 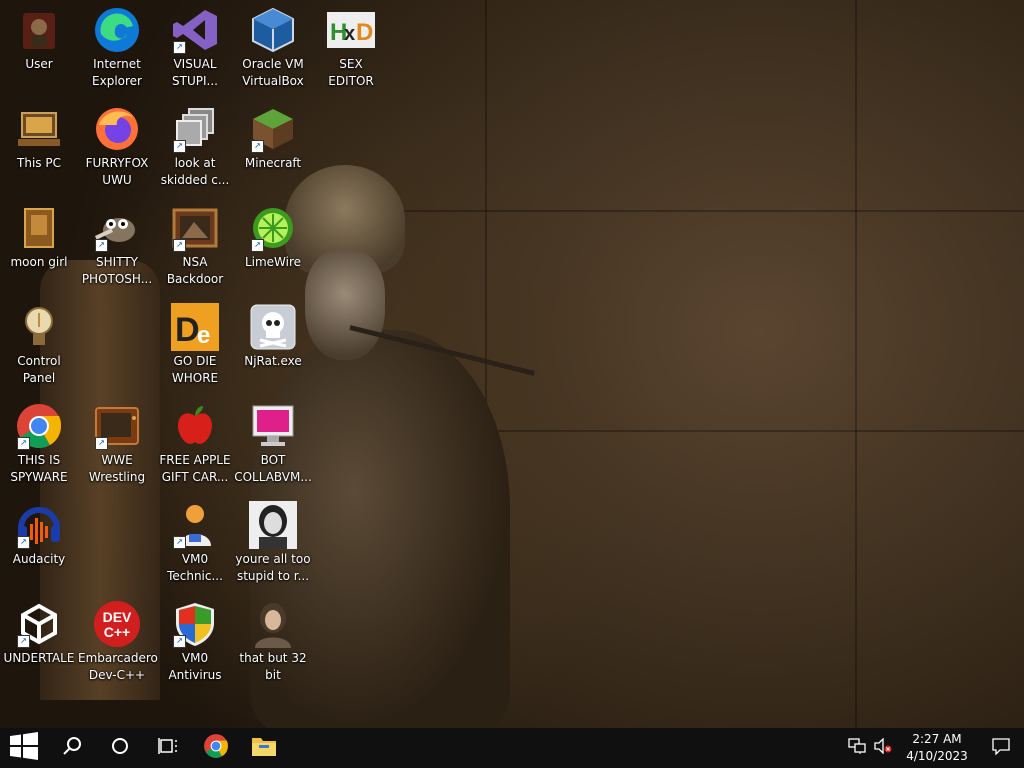 I want to click on book-icon, so click(x=39, y=228).